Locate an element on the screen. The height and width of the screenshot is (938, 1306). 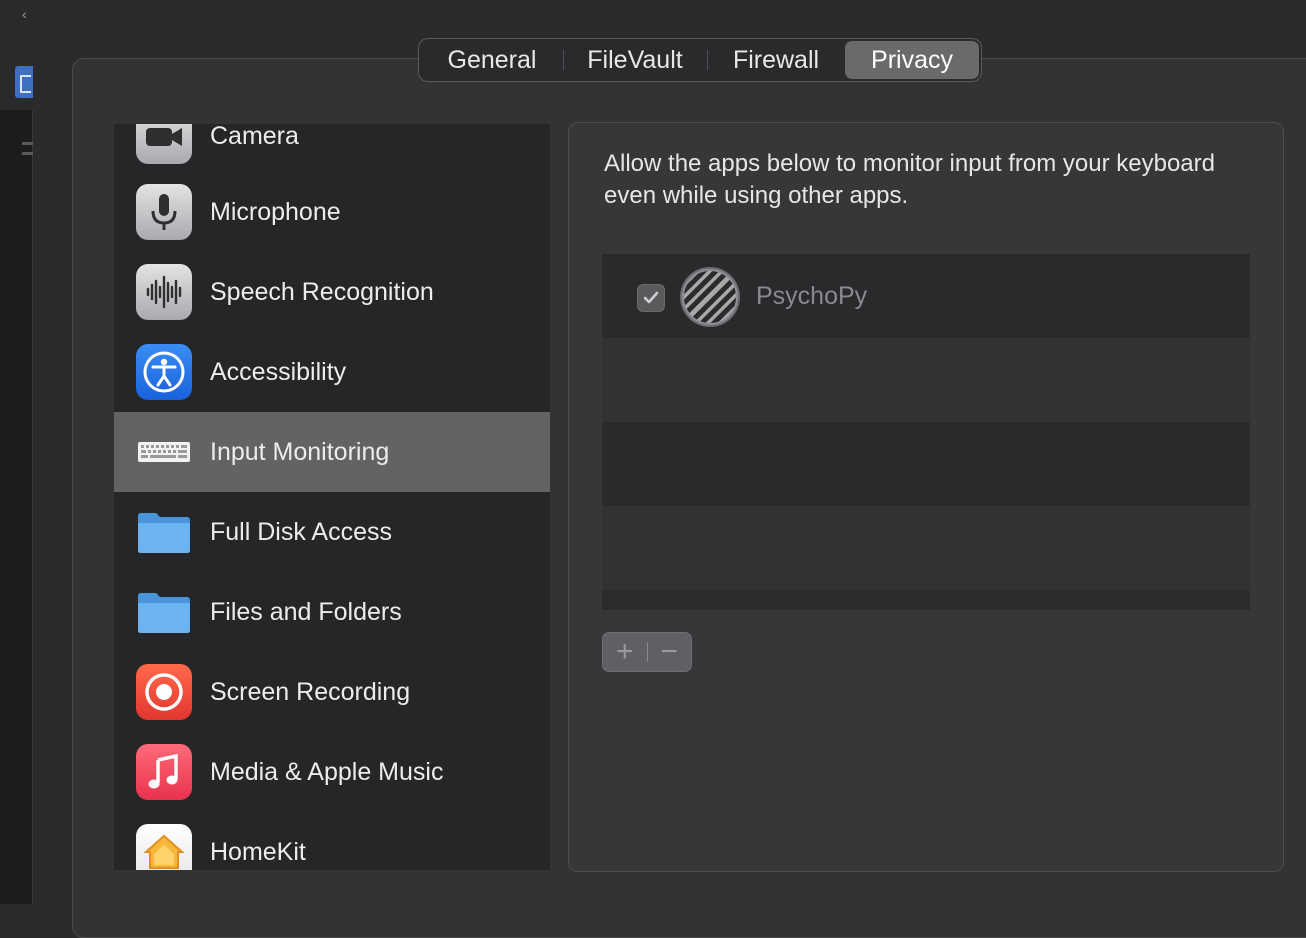
background-app-icon is located at coordinates (24, 82).